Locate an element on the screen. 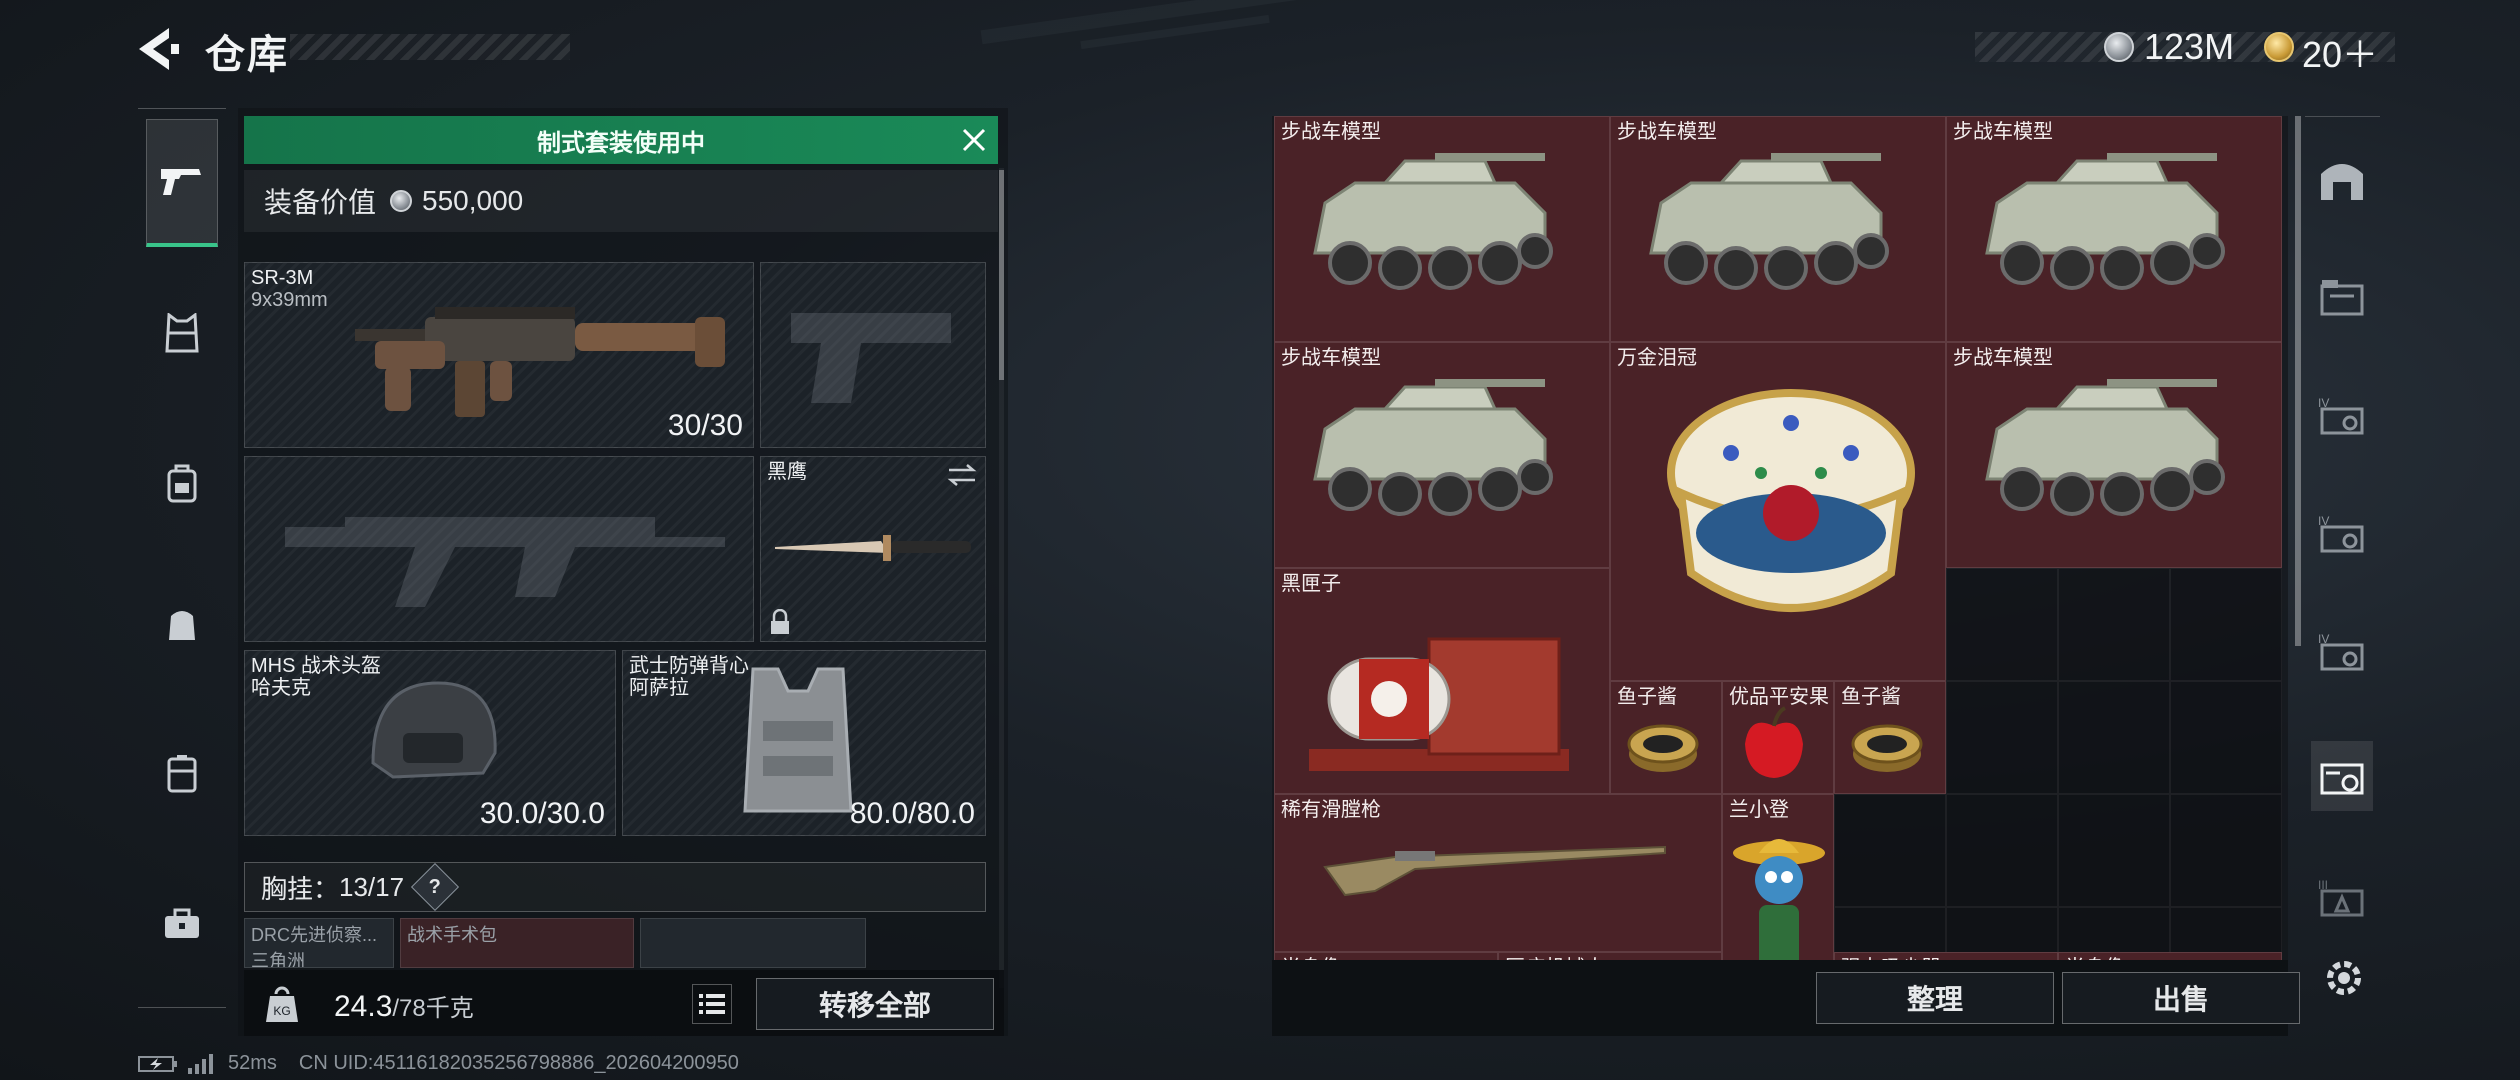  apple-icon is located at coordinates (1774, 746).